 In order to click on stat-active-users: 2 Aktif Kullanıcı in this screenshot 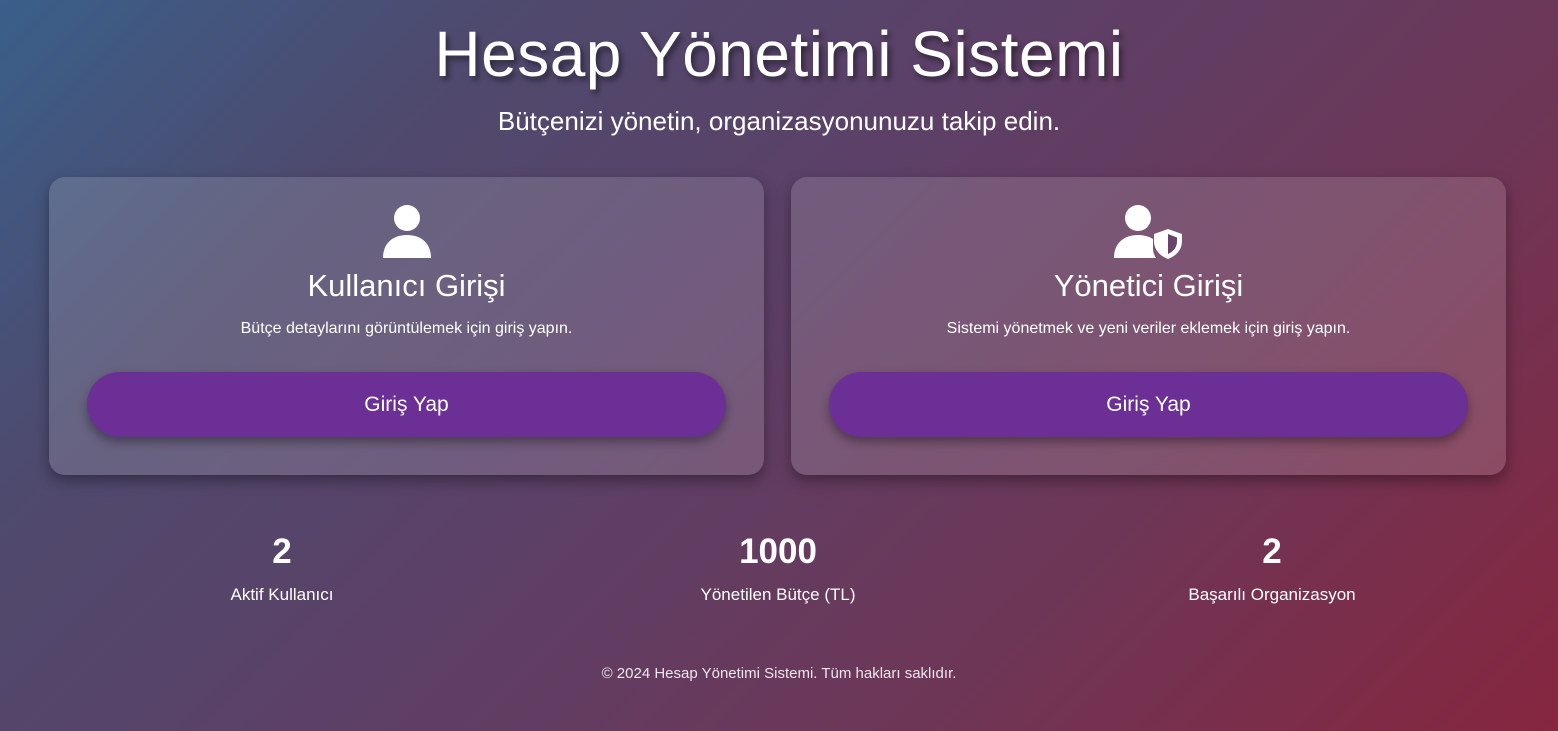, I will do `click(282, 568)`.